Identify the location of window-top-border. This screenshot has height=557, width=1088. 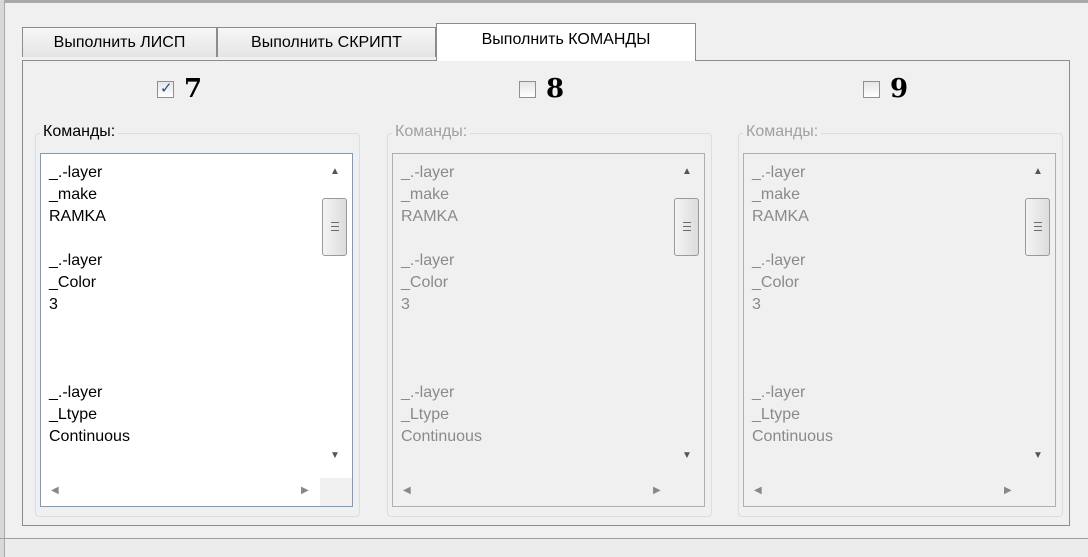
(544, 1).